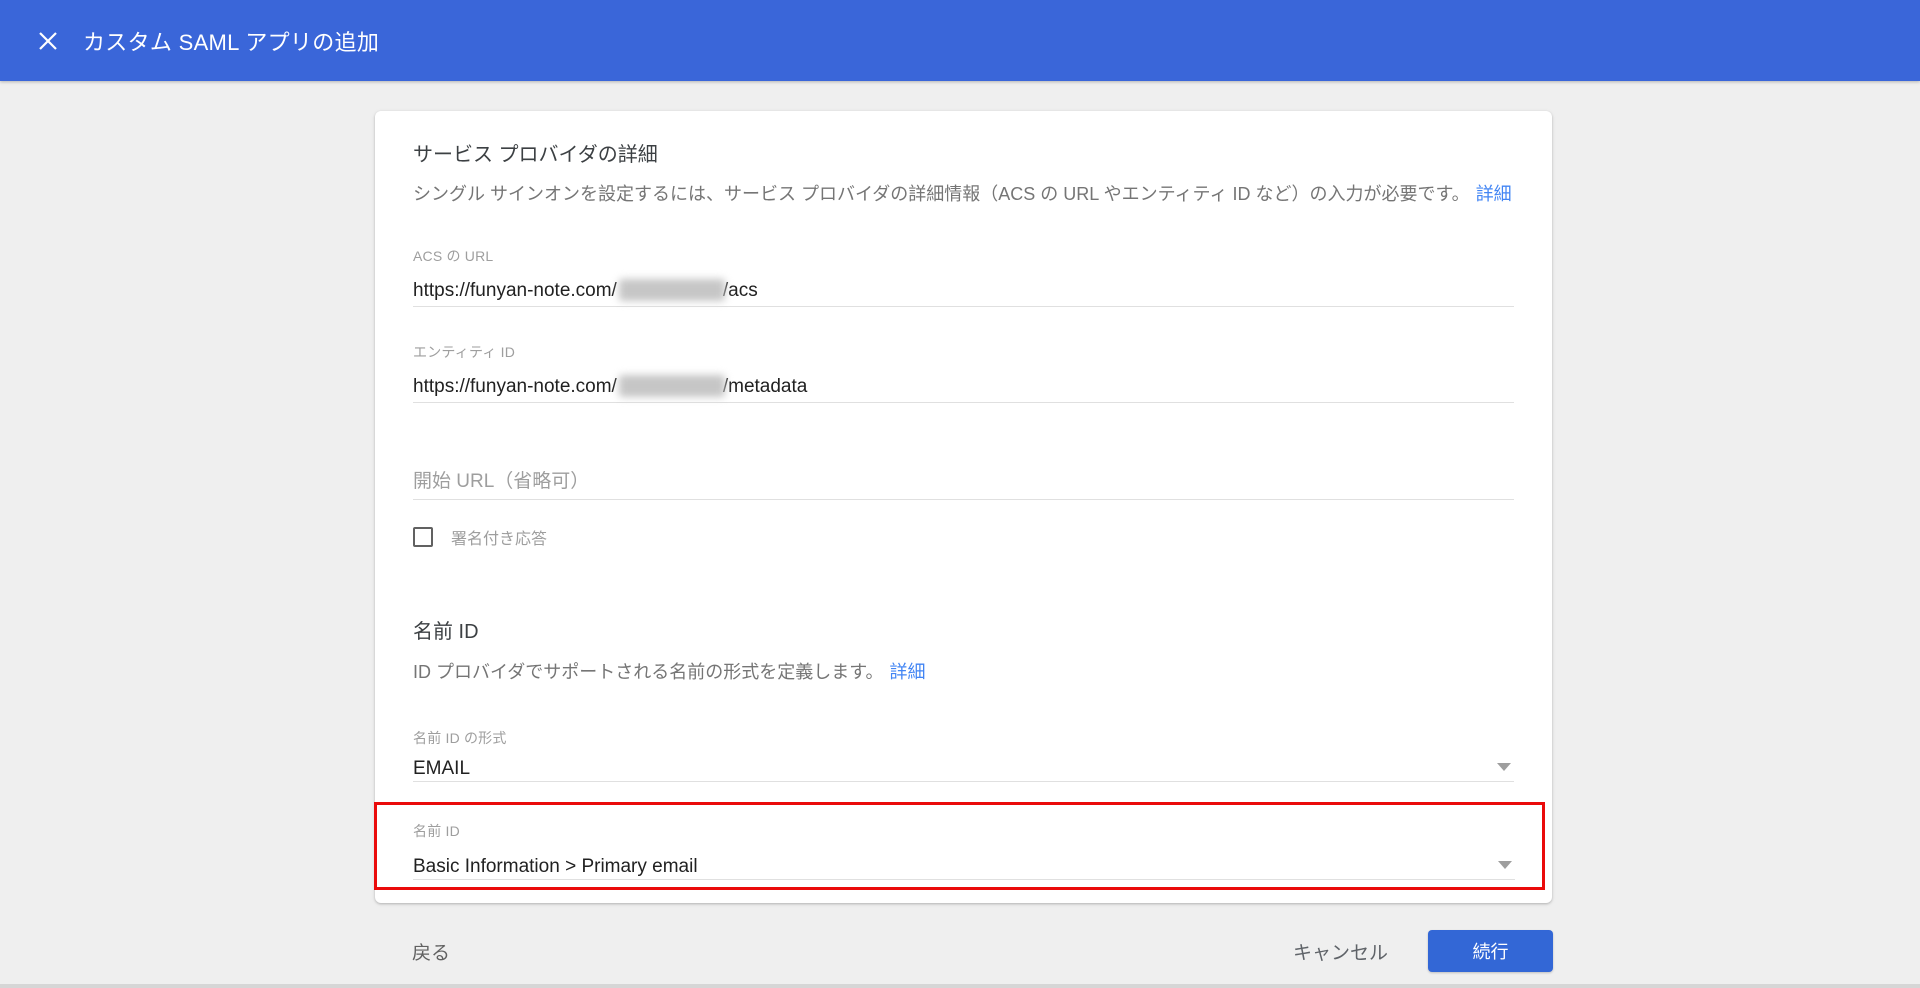 Image resolution: width=1920 pixels, height=988 pixels. Describe the element at coordinates (423, 537) in the screenshot. I see `signed-response-checkbox` at that location.